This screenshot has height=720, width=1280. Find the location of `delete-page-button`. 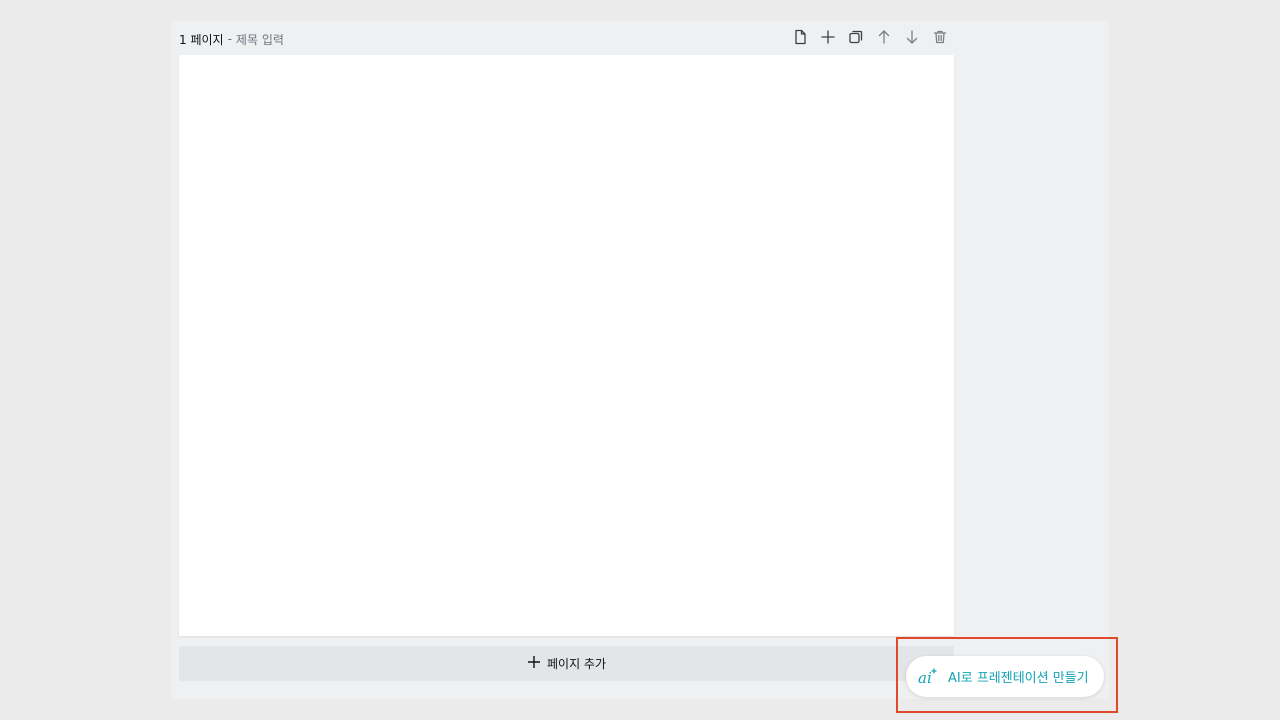

delete-page-button is located at coordinates (940, 39).